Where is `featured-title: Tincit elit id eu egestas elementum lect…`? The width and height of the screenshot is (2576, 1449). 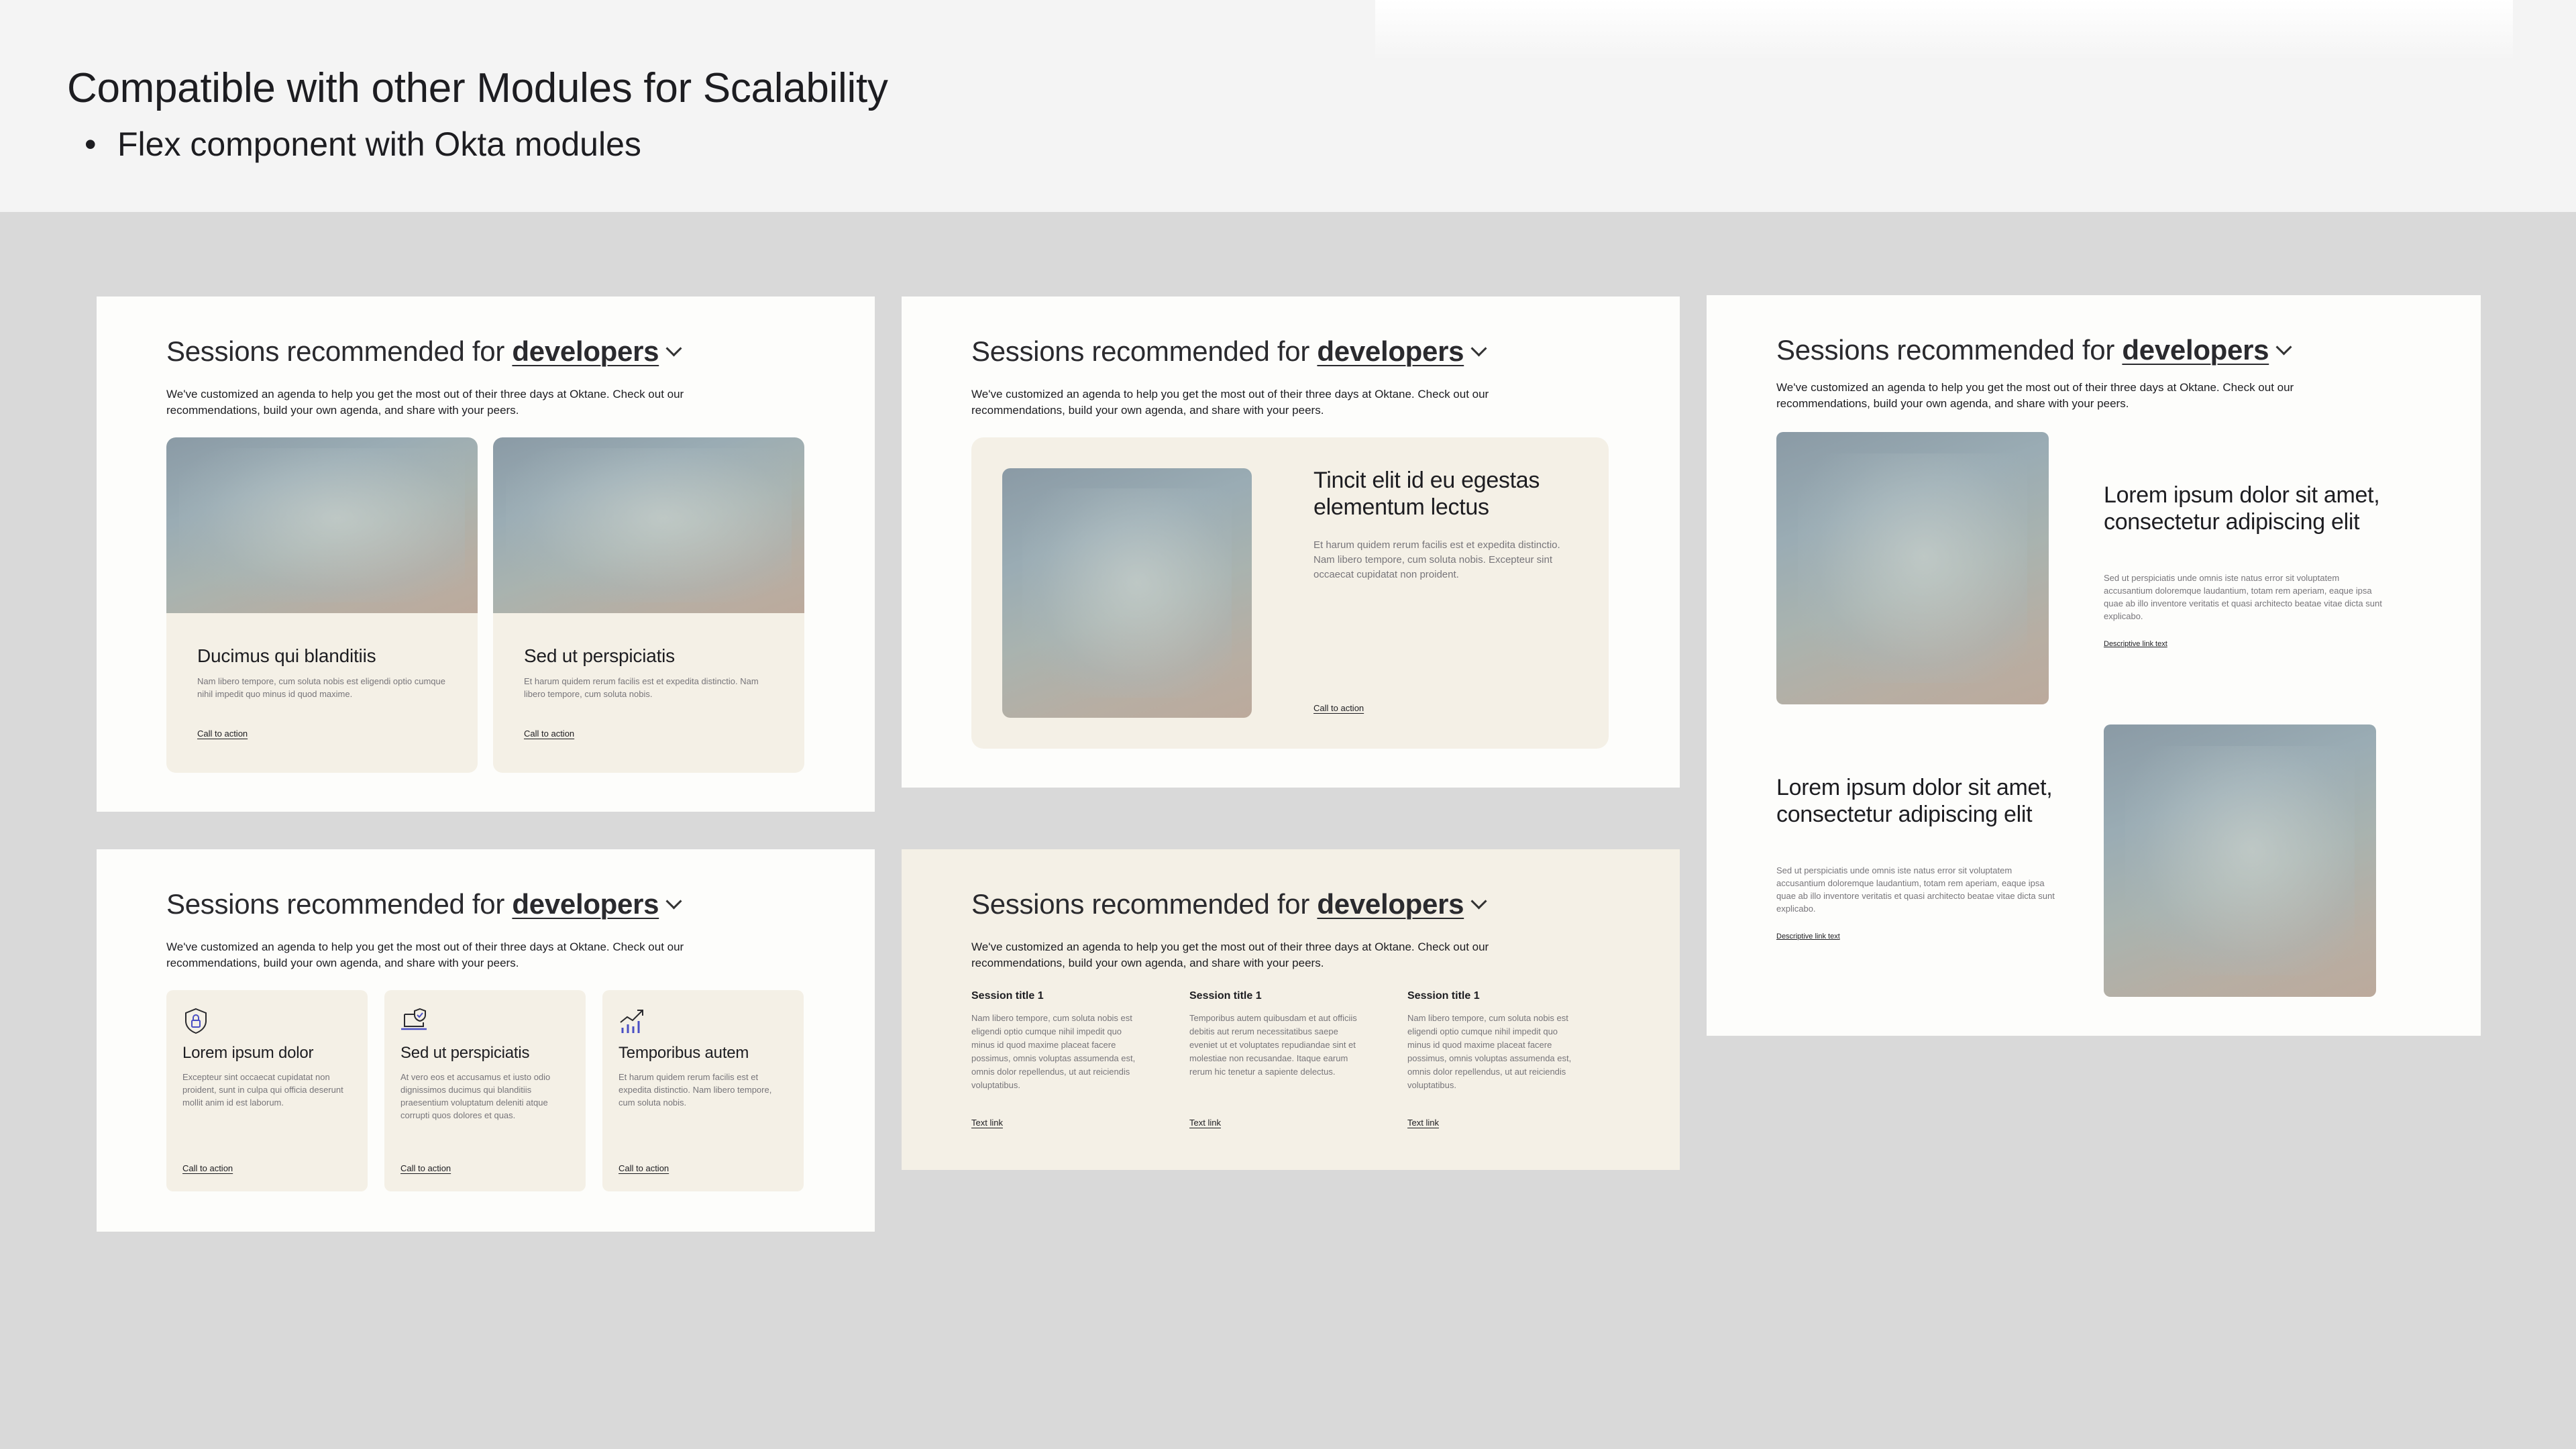 featured-title: Tincit elit id eu egestas elementum lect… is located at coordinates (1426, 494).